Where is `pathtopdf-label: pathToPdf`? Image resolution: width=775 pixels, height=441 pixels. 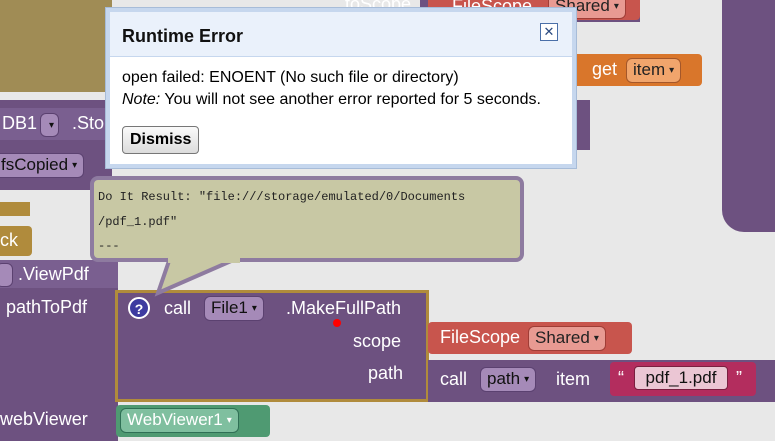 pathtopdf-label: pathToPdf is located at coordinates (47, 307).